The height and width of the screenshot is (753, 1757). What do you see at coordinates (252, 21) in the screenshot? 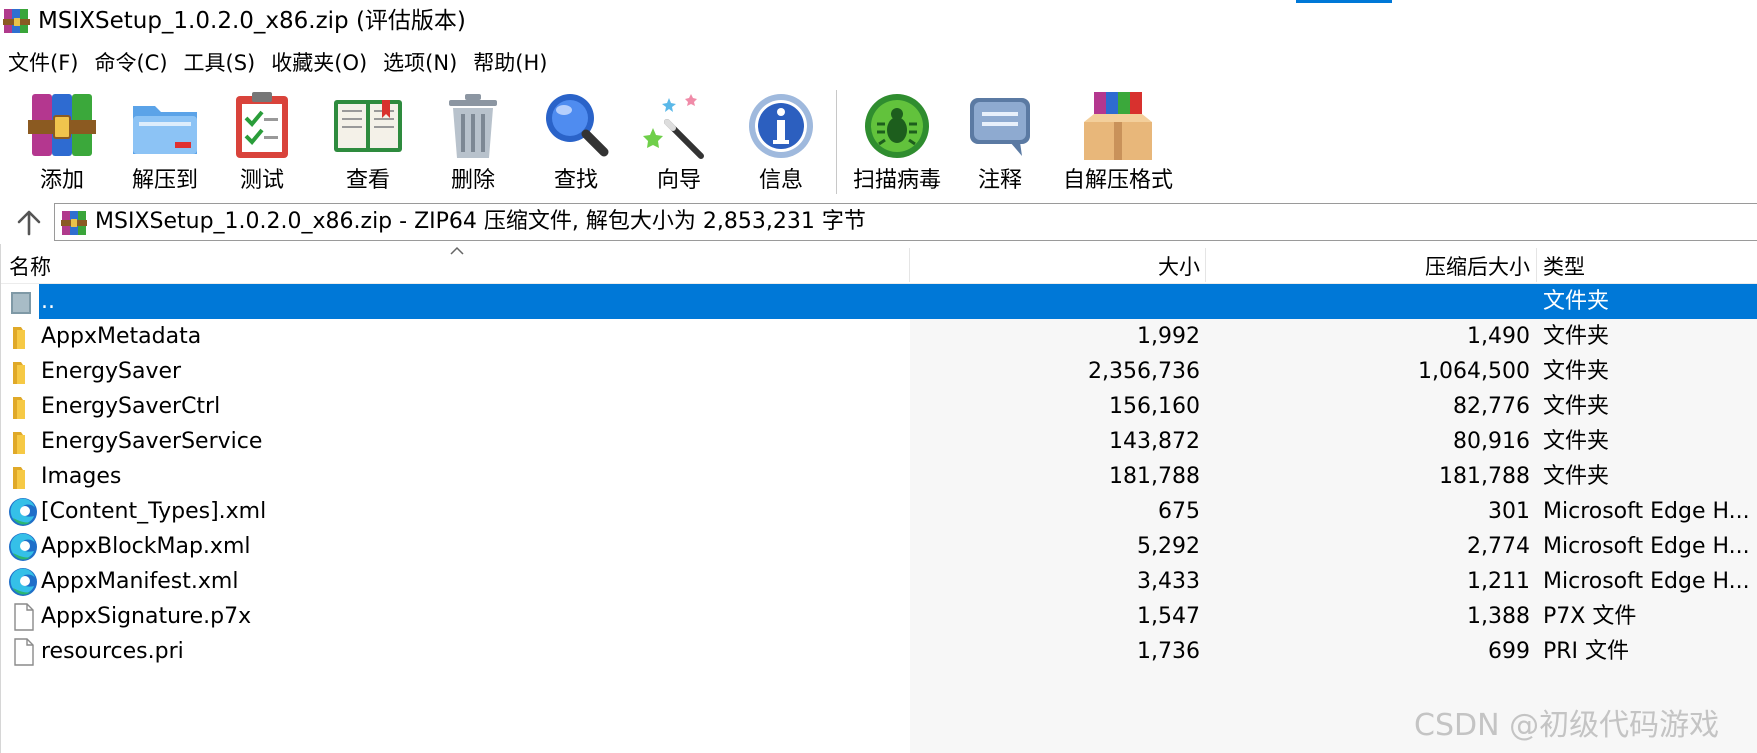
I see `window-title: MSIXSetup_1.0.2.0_x86.zip (评估版本)` at bounding box center [252, 21].